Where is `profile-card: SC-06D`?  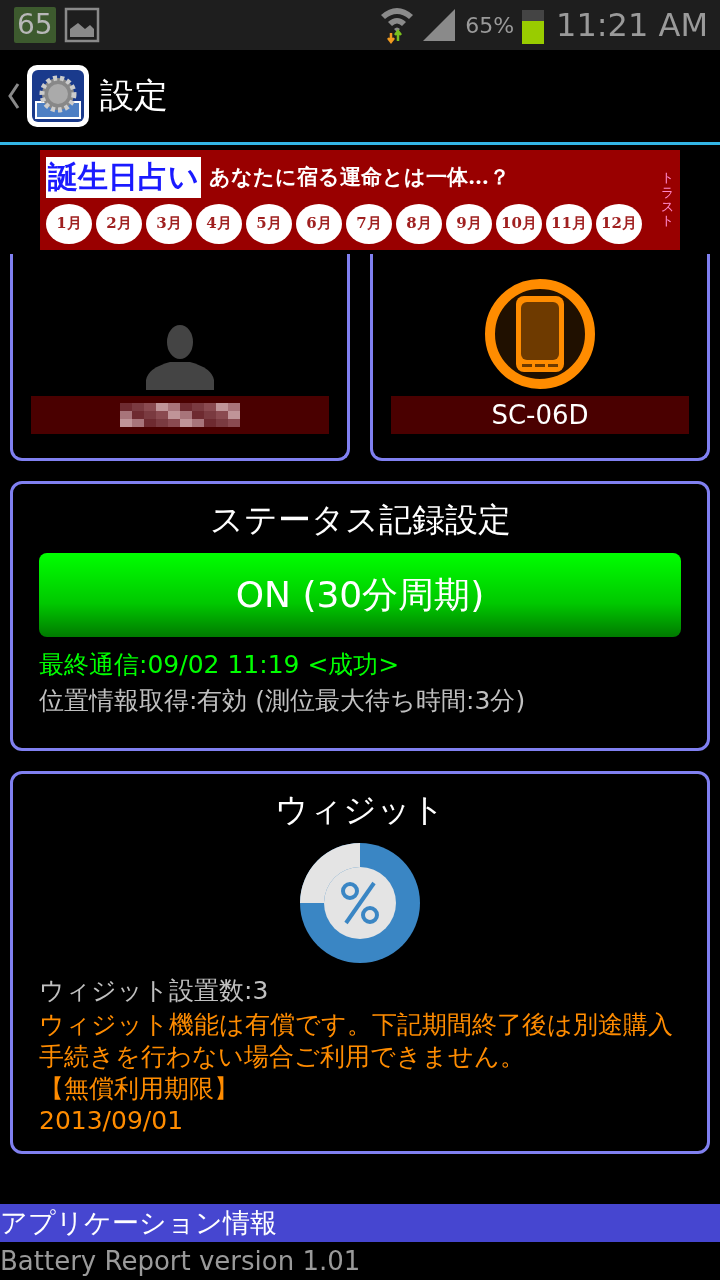
profile-card: SC-06D is located at coordinates (540, 357).